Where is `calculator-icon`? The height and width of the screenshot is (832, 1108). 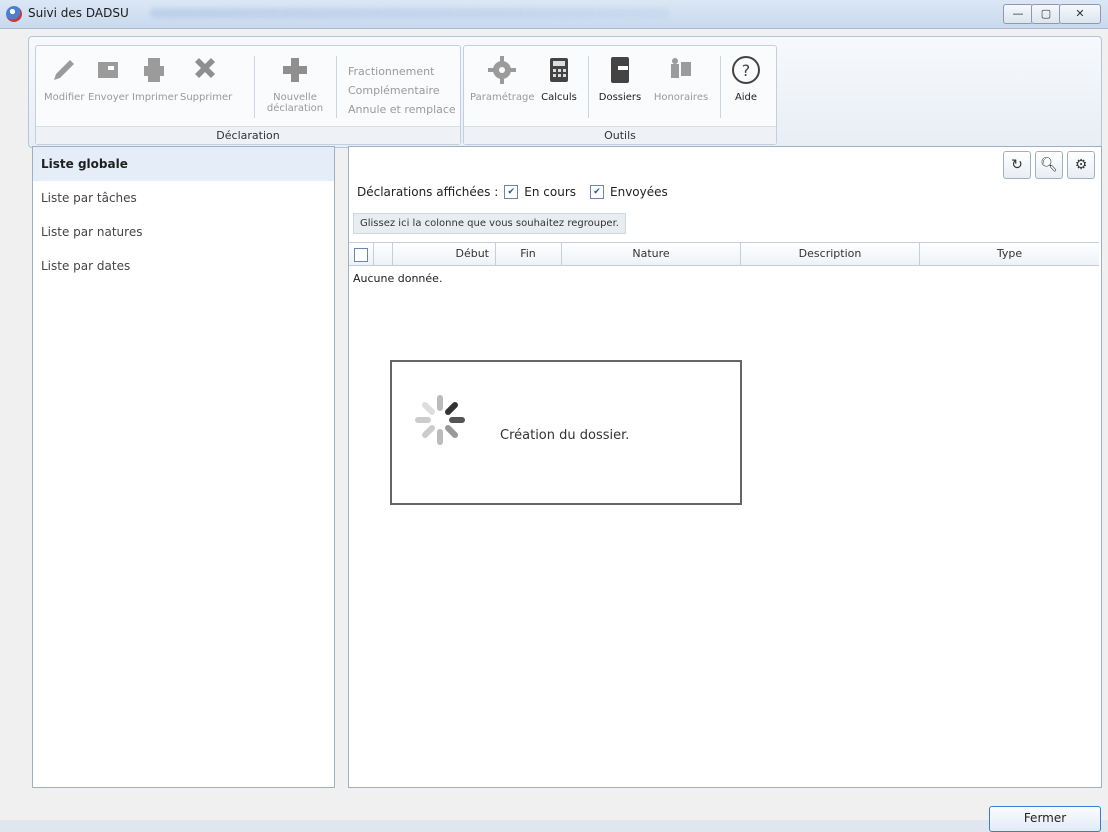 calculator-icon is located at coordinates (559, 70).